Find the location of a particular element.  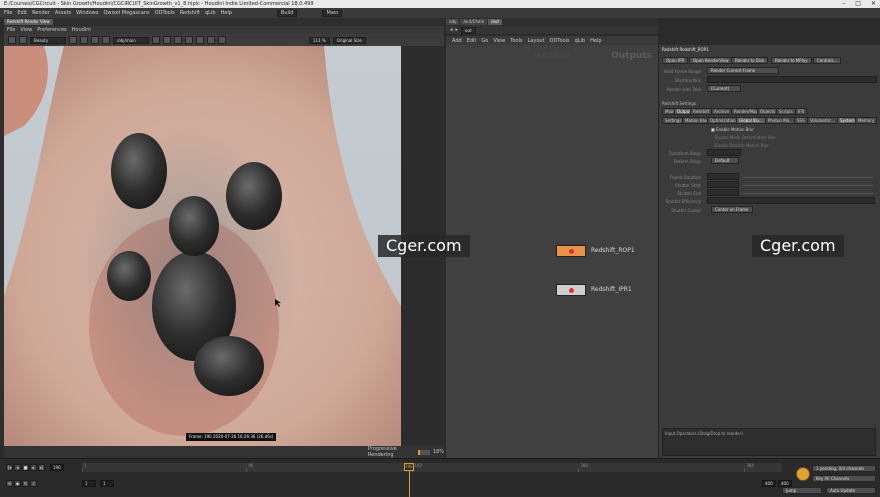

shutter-end-slider is located at coordinates (808, 193).